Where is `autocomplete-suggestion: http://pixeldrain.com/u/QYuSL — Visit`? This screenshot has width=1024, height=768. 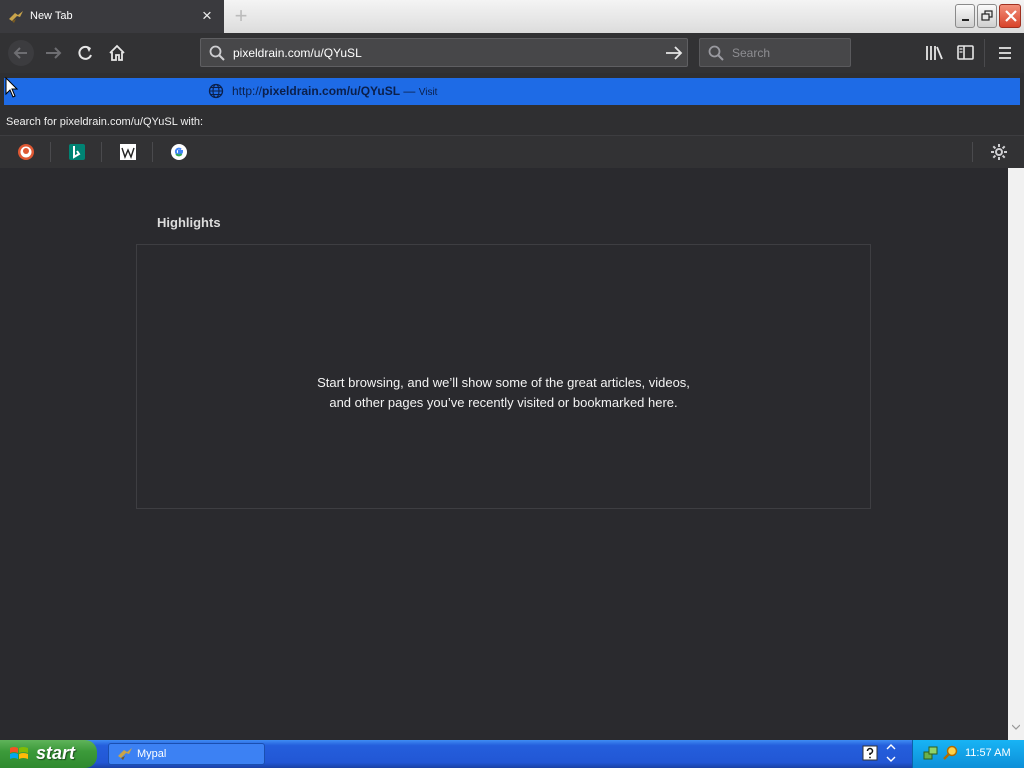
autocomplete-suggestion: http://pixeldrain.com/u/QYuSL — Visit is located at coordinates (512, 91).